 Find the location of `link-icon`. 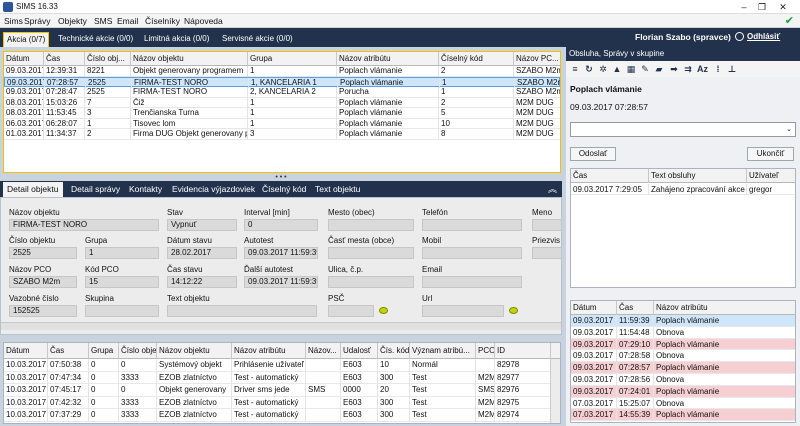

link-icon is located at coordinates (513, 310).